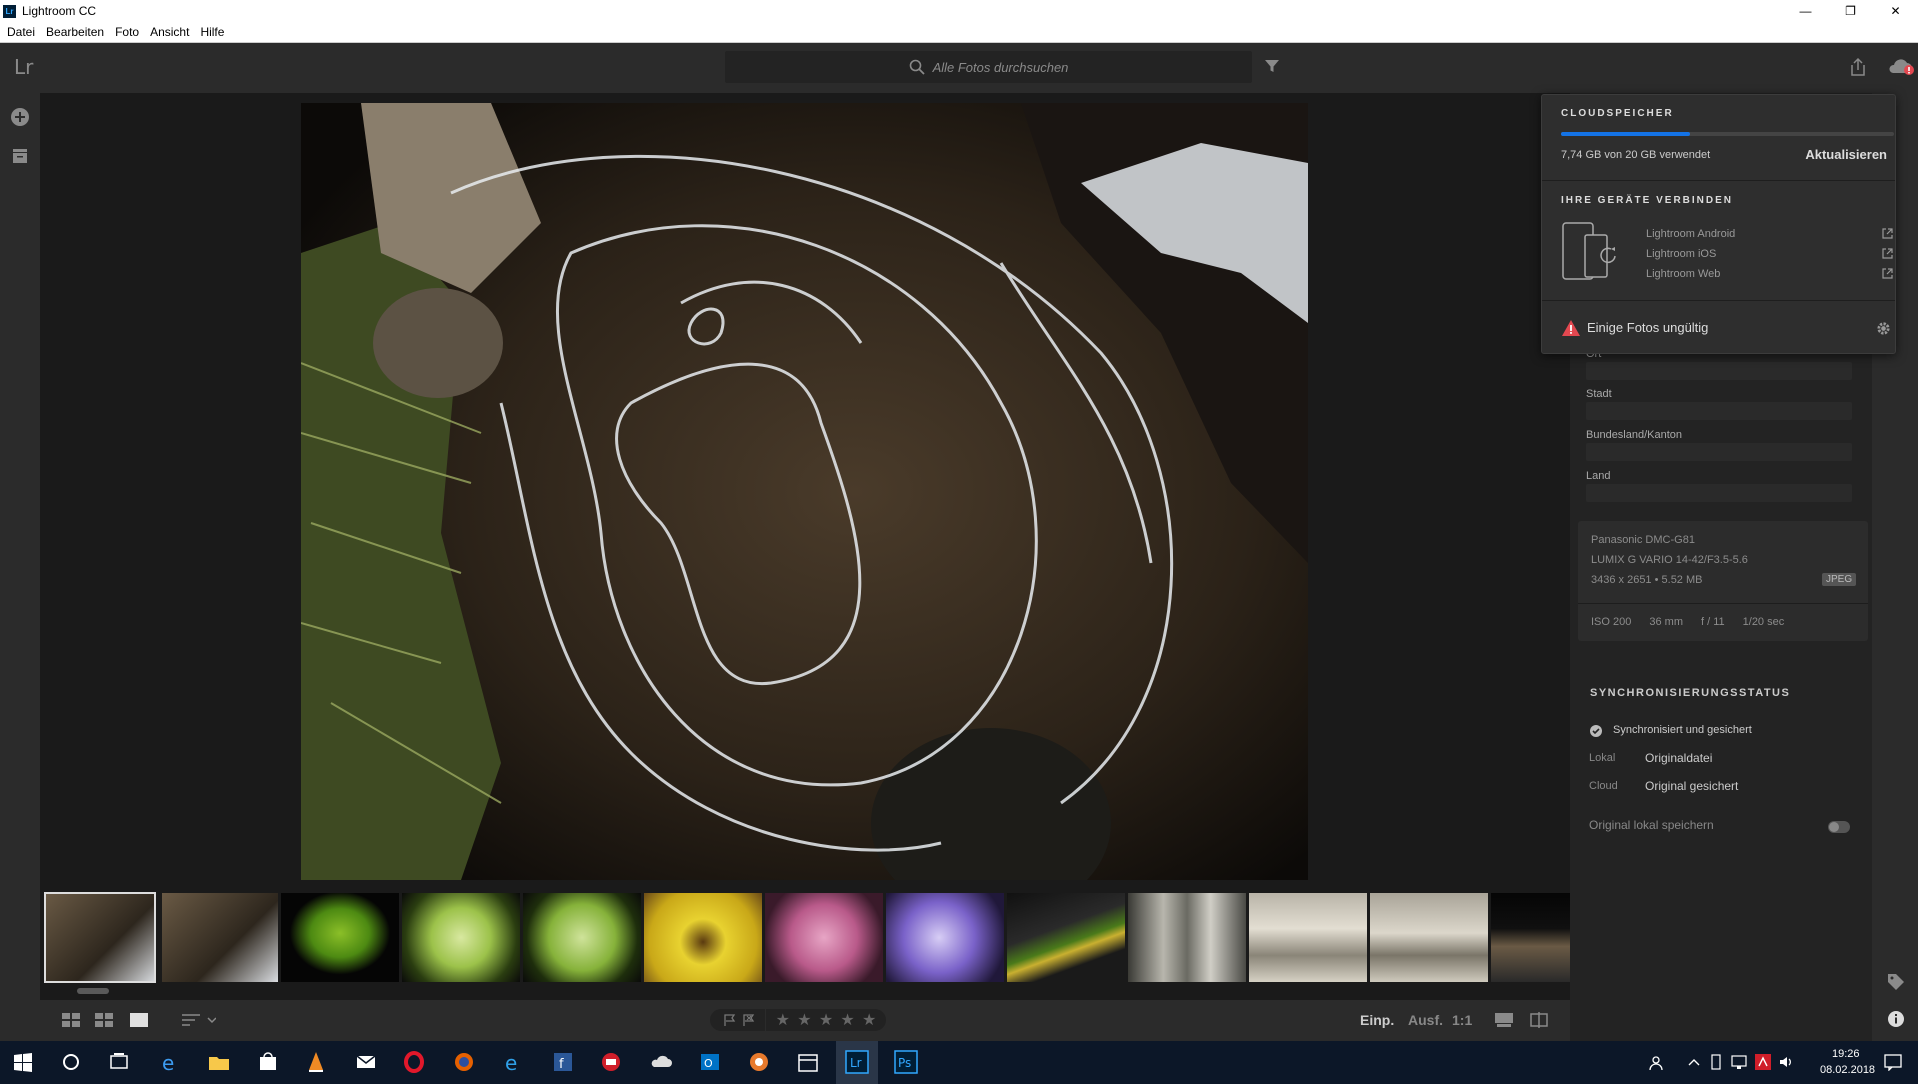 The width and height of the screenshot is (1918, 1084). What do you see at coordinates (1846, 1054) in the screenshot?
I see `clock-time: 19:26` at bounding box center [1846, 1054].